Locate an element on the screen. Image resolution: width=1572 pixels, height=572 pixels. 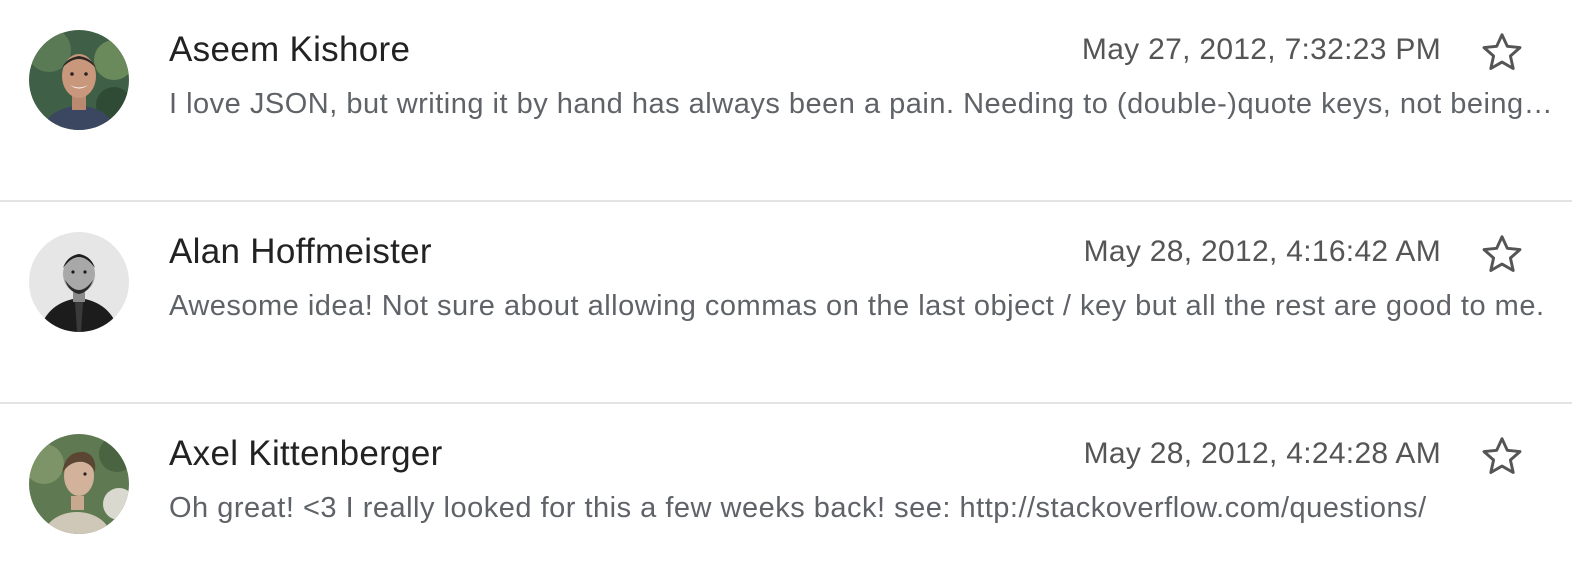
sender-name: Alan Hoffmeister is located at coordinates (300, 251).